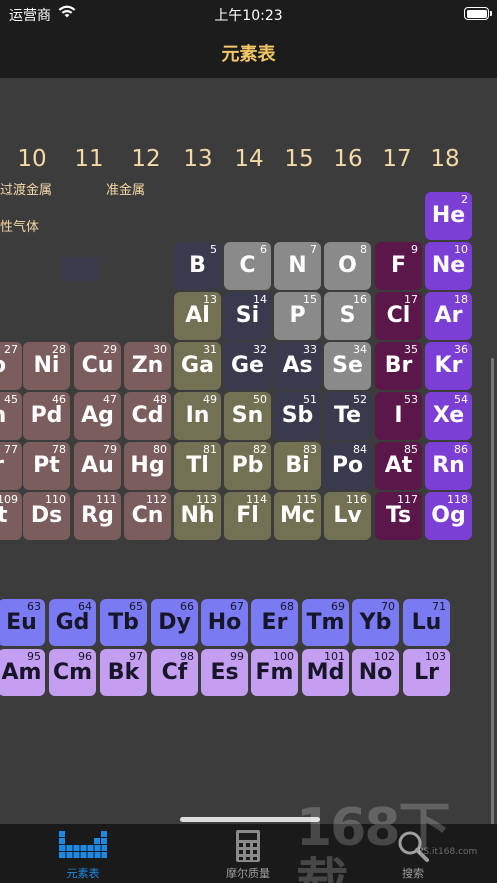 The width and height of the screenshot is (497, 883). Describe the element at coordinates (11, 416) in the screenshot. I see `element-tile-h: 45h` at that location.